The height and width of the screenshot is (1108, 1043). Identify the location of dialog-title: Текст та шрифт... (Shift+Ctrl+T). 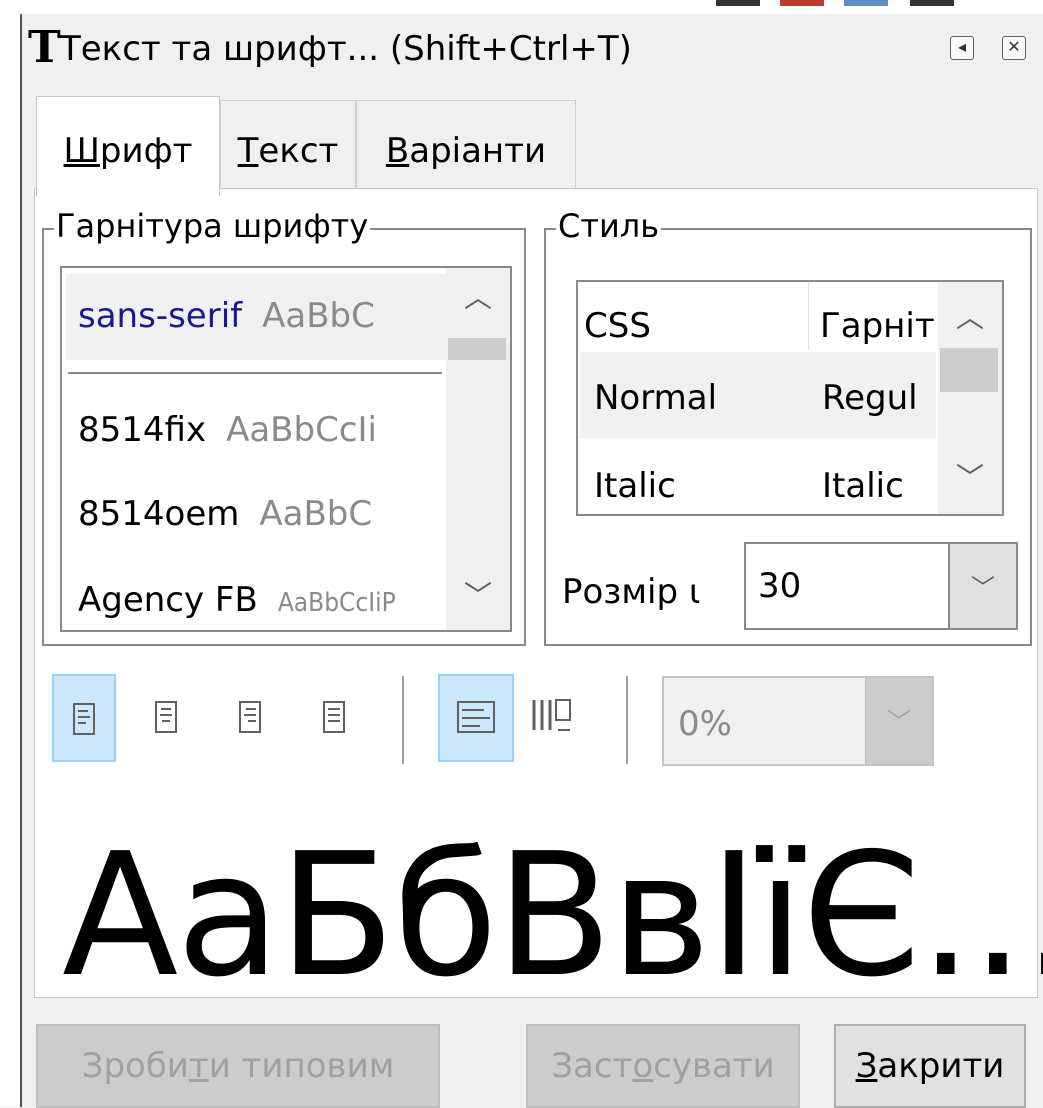
(346, 49).